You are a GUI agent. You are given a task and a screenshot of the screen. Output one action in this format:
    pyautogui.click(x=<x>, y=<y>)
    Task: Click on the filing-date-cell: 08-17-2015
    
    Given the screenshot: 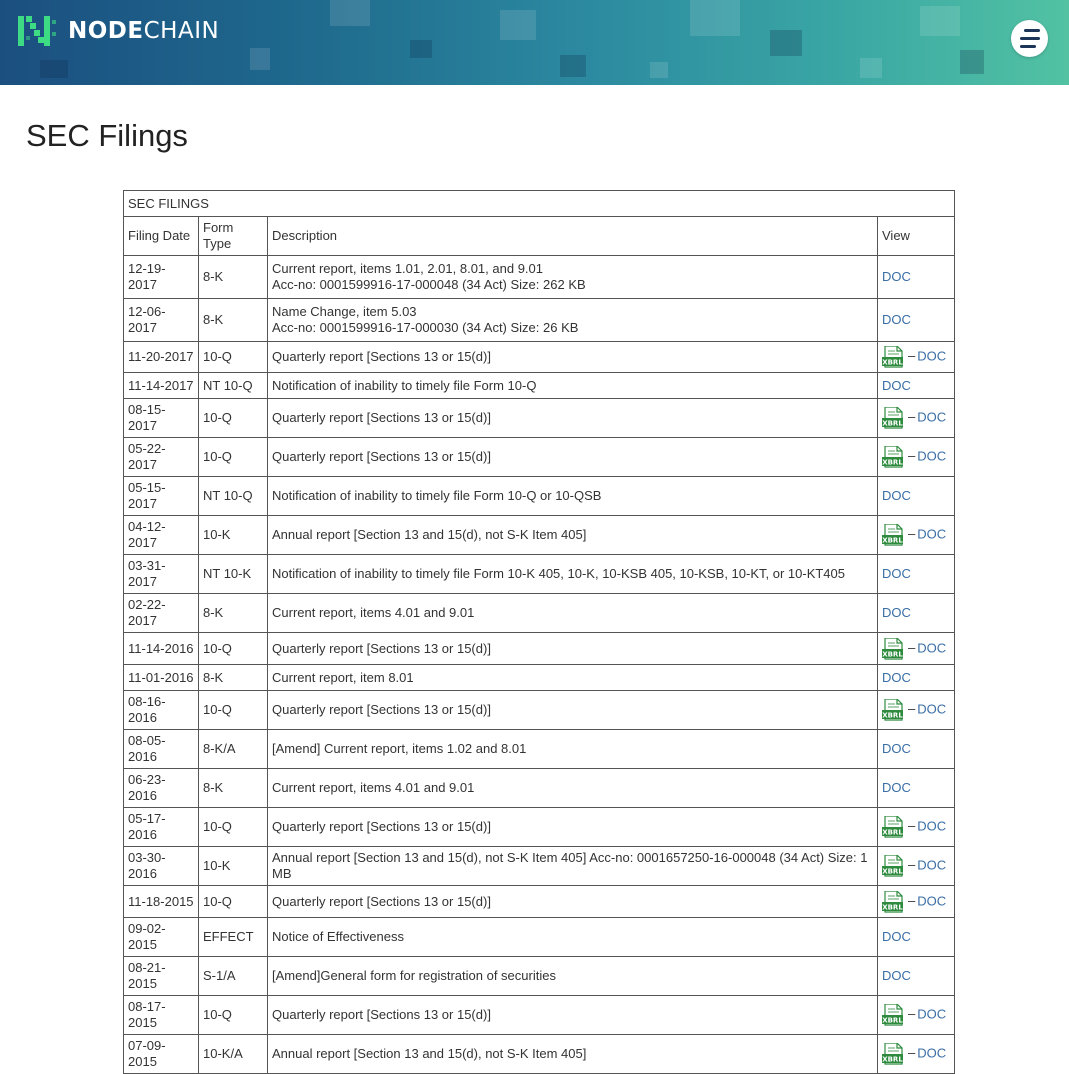 What is the action you would take?
    pyautogui.click(x=161, y=1015)
    